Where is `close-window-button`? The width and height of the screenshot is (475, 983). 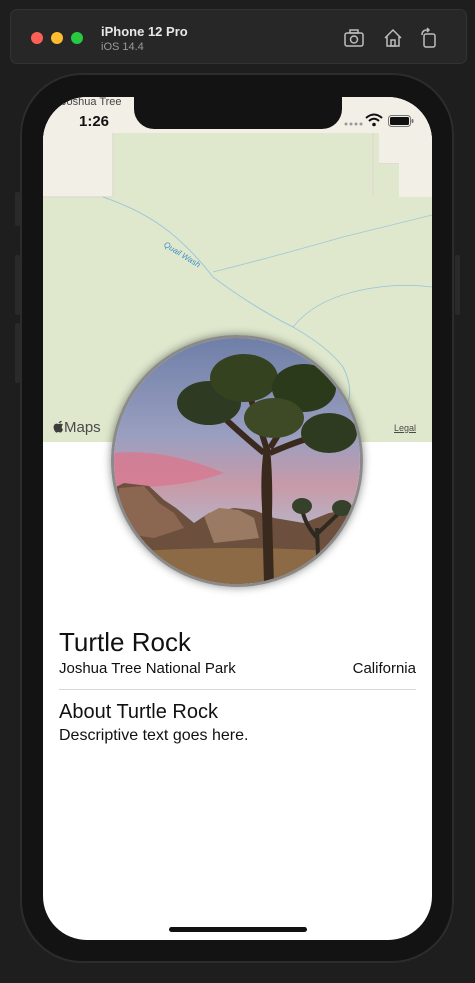 close-window-button is located at coordinates (37, 38).